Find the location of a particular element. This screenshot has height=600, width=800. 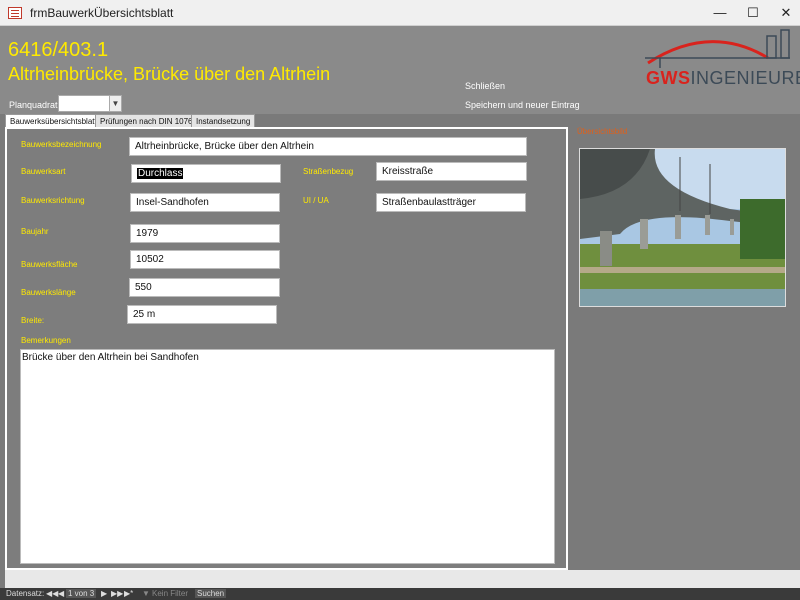

company-logo: GWSINGENIEURE is located at coordinates (720, 68).